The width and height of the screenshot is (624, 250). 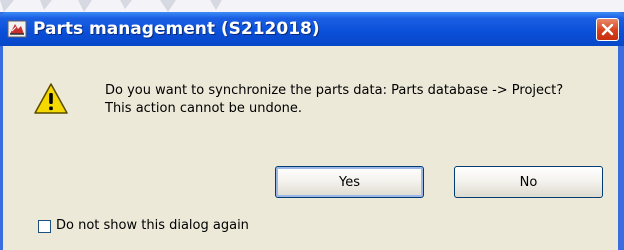 I want to click on message-line-2: This action cannot be undone., so click(x=204, y=108).